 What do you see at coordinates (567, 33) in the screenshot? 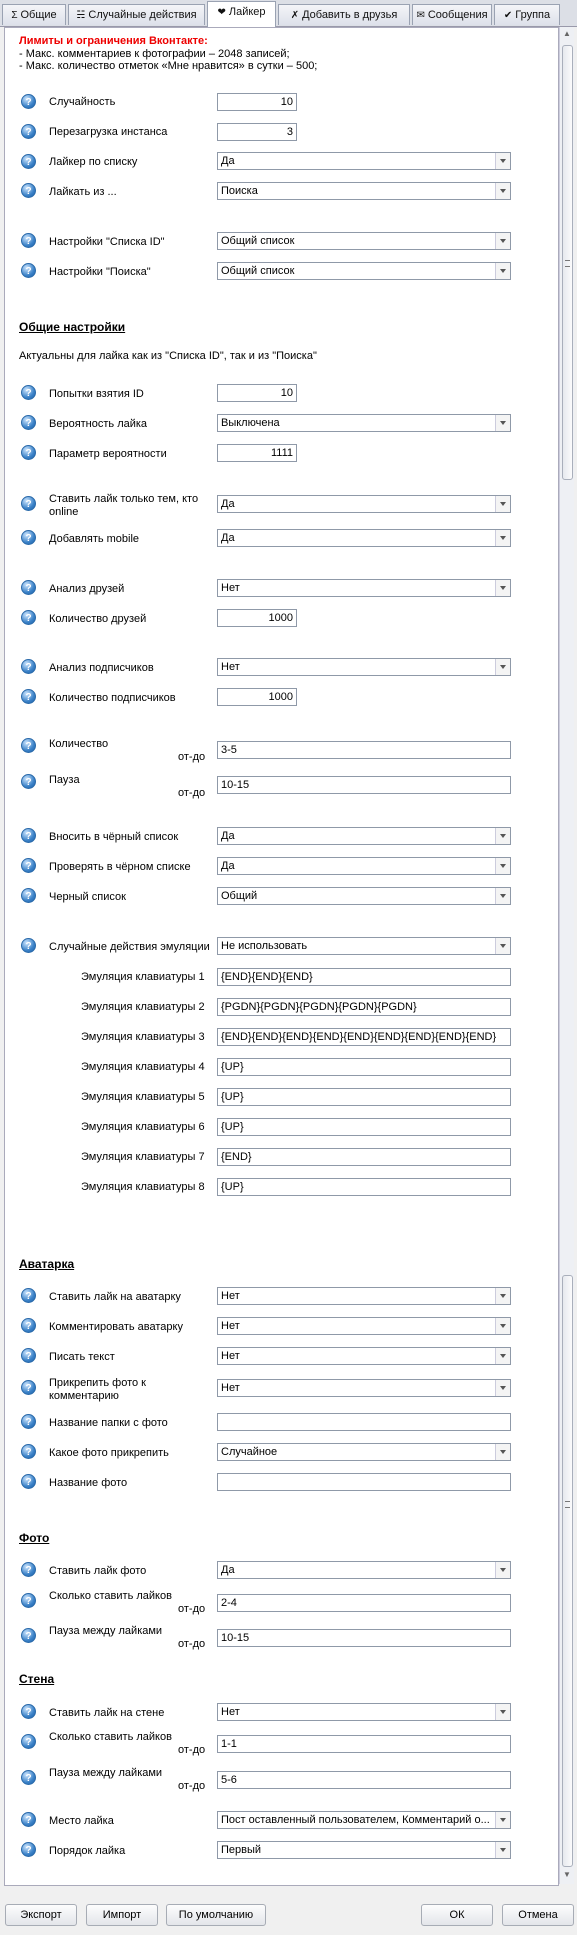
I see `scroll-up-icon: ▲` at bounding box center [567, 33].